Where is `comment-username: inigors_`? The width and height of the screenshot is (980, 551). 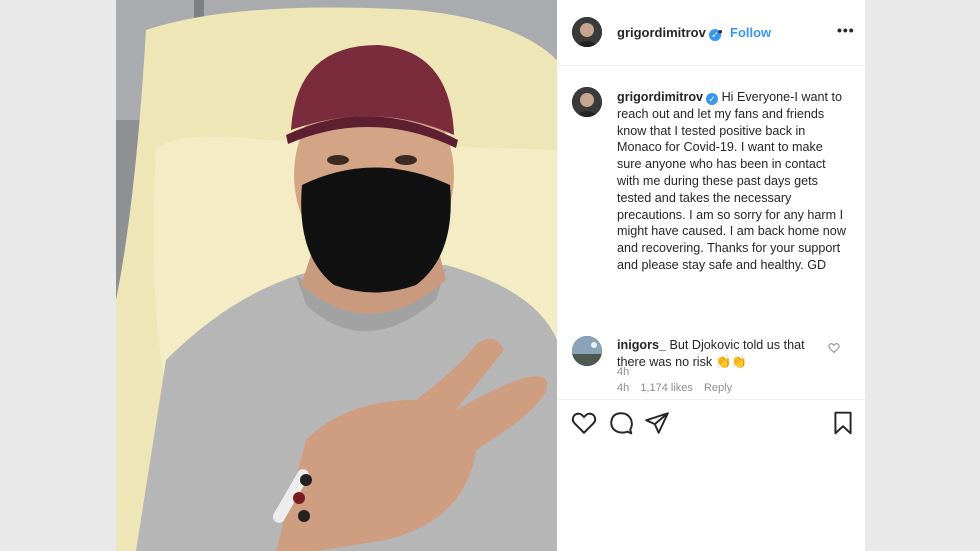 comment-username: inigors_ is located at coordinates (641, 345).